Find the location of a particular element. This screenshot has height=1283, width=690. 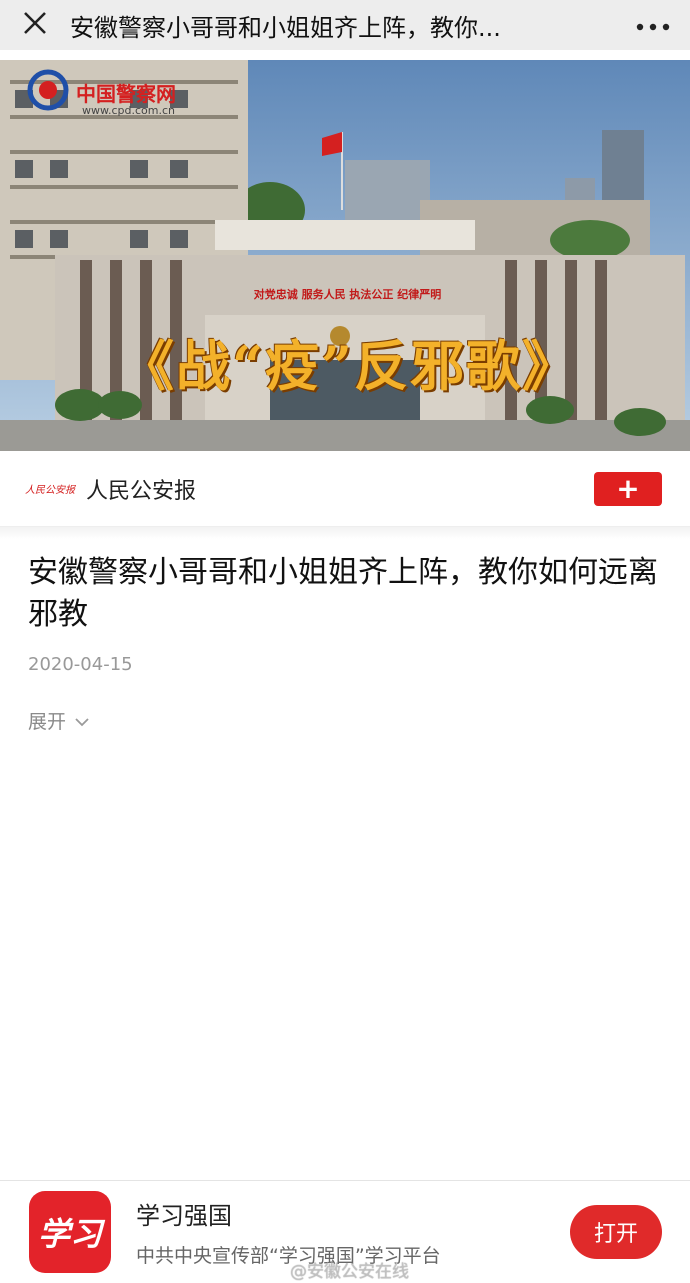

more-button is located at coordinates (653, 25).